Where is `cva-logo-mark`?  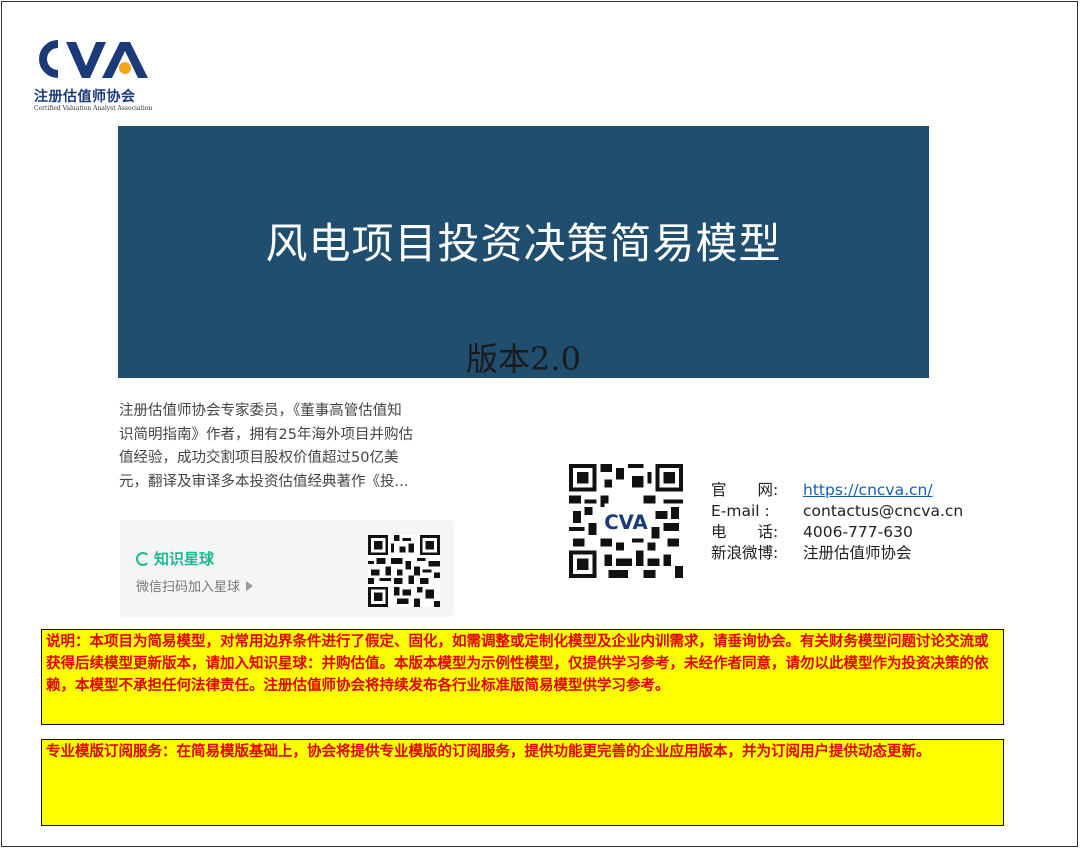
cva-logo-mark is located at coordinates (93, 59).